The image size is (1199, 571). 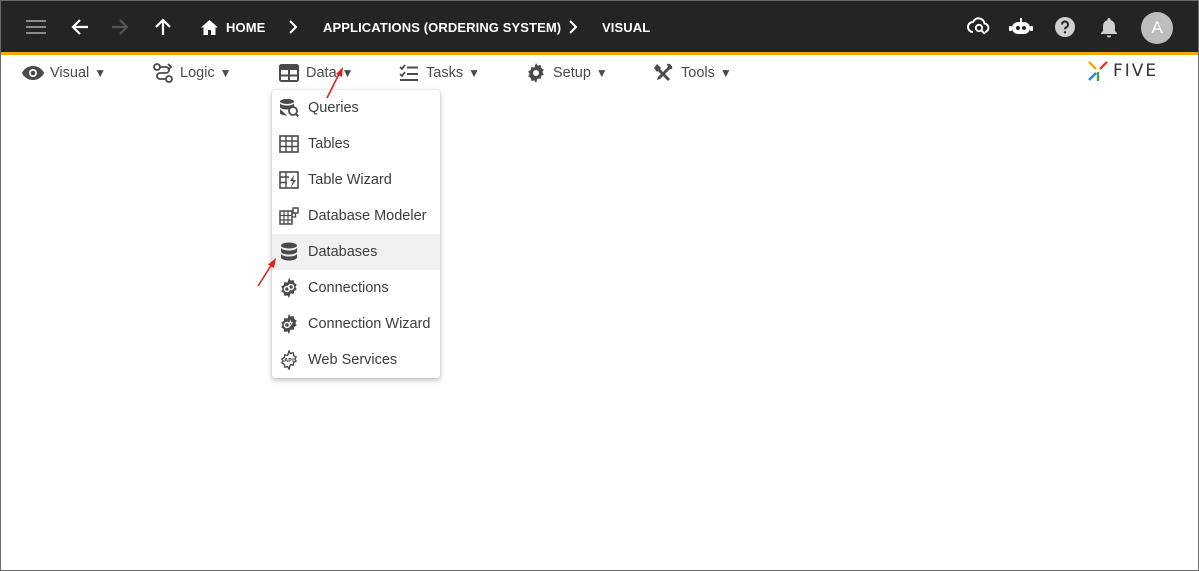 I want to click on tools-icon, so click(x=664, y=73).